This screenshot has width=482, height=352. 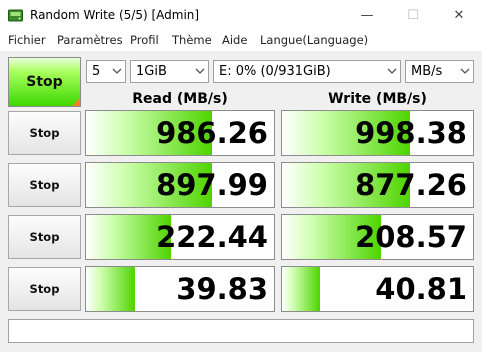 I want to click on write-result-cell: 40.81, so click(x=377, y=289).